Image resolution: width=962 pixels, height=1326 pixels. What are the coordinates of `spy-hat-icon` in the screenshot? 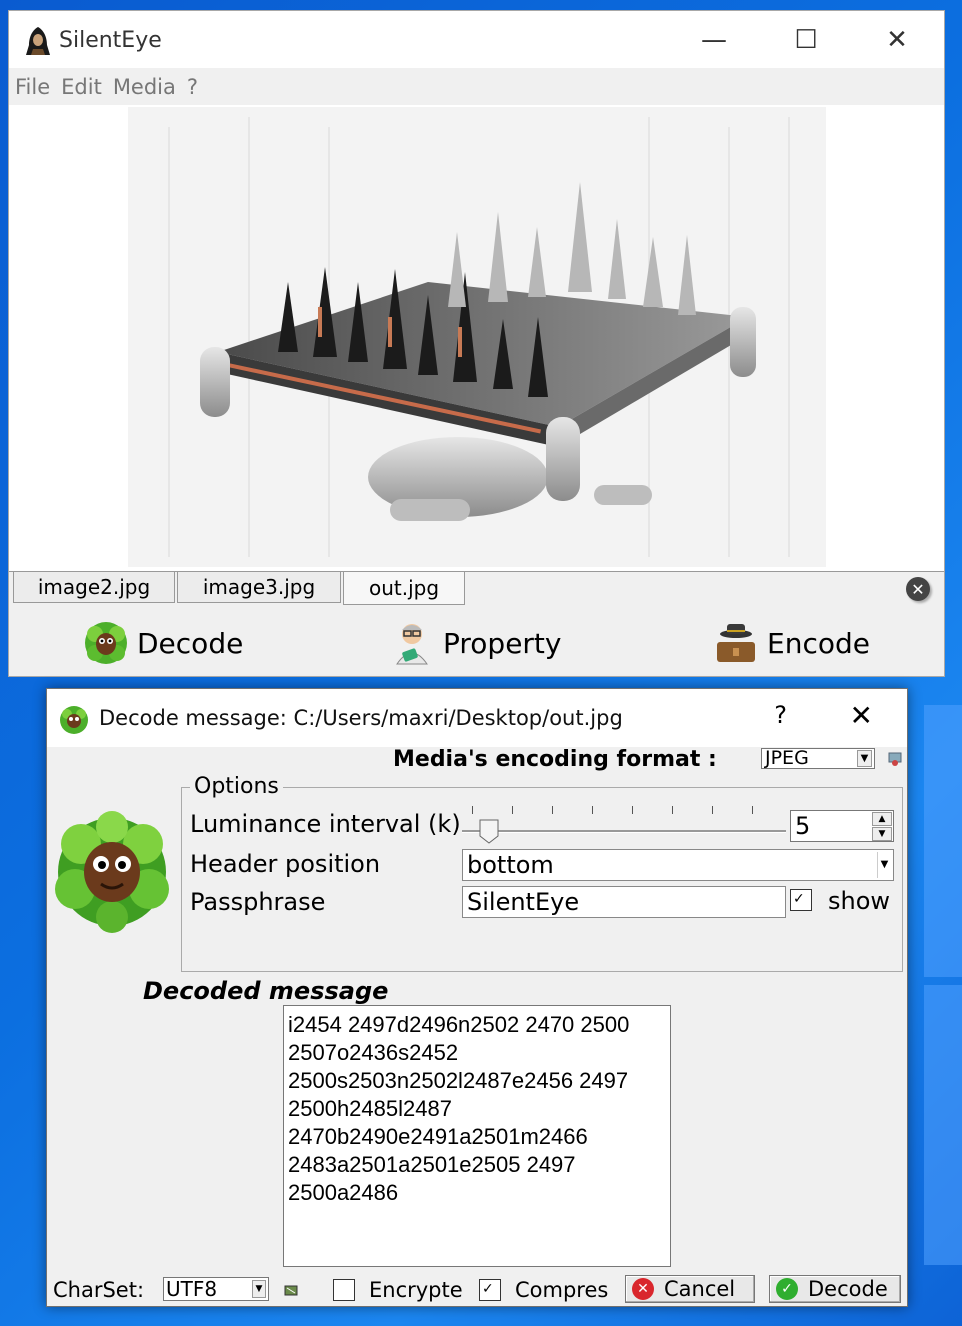 It's located at (736, 643).